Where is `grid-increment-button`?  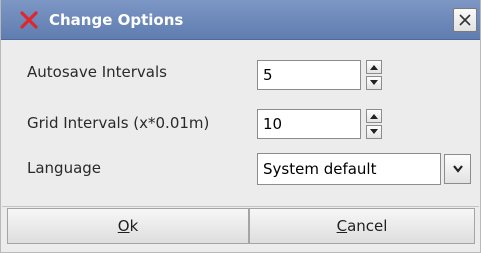
grid-increment-button is located at coordinates (374, 116).